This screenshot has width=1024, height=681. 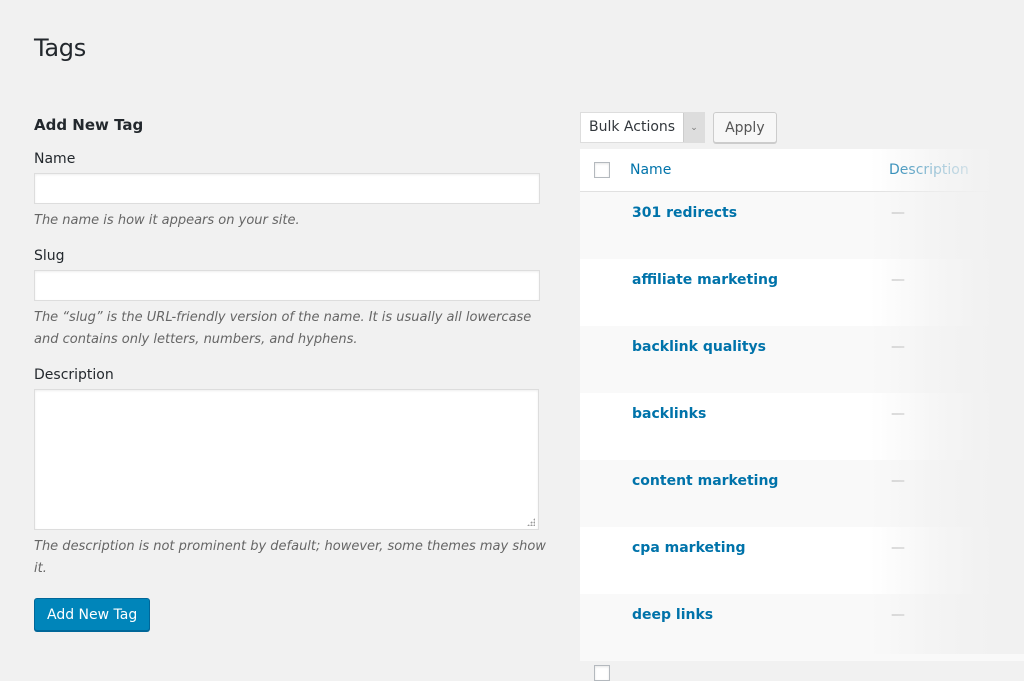 I want to click on apply-button: Apply, so click(x=745, y=127).